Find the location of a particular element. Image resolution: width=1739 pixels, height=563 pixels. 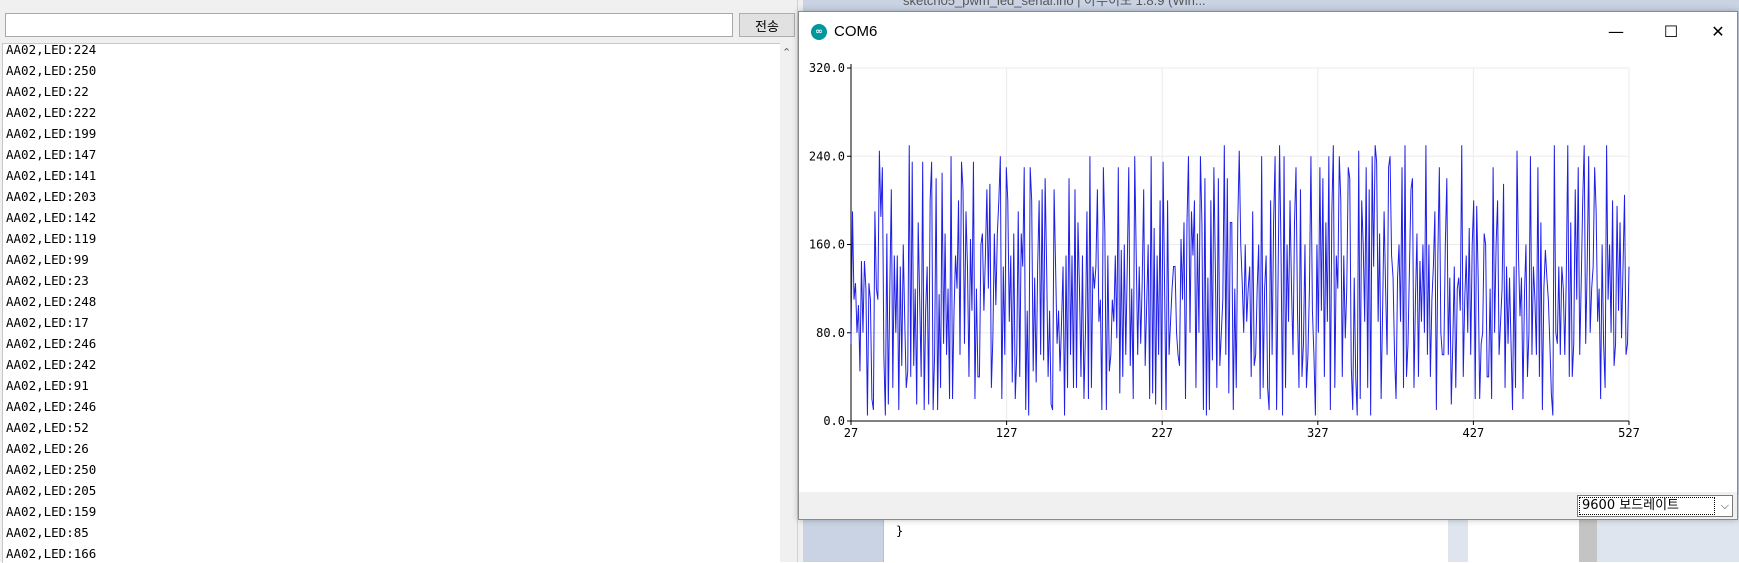

serial-line: AA02,LED:142 is located at coordinates (51, 217).